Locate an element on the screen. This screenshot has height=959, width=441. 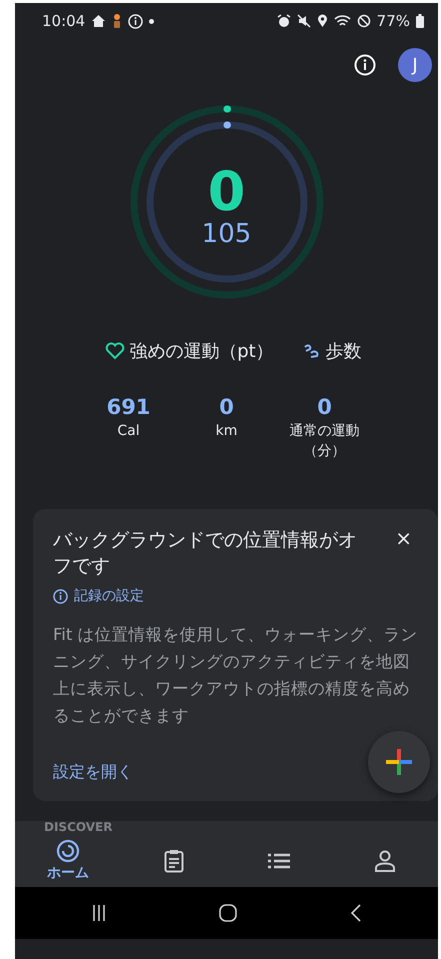
card-description: Fit は位置情報を使用して、ウォーキング、ランニング、サイクリングのアクティビティを地図上に表示し、ワークアウトの指標の精度を高めることができます is located at coordinates (235, 675).